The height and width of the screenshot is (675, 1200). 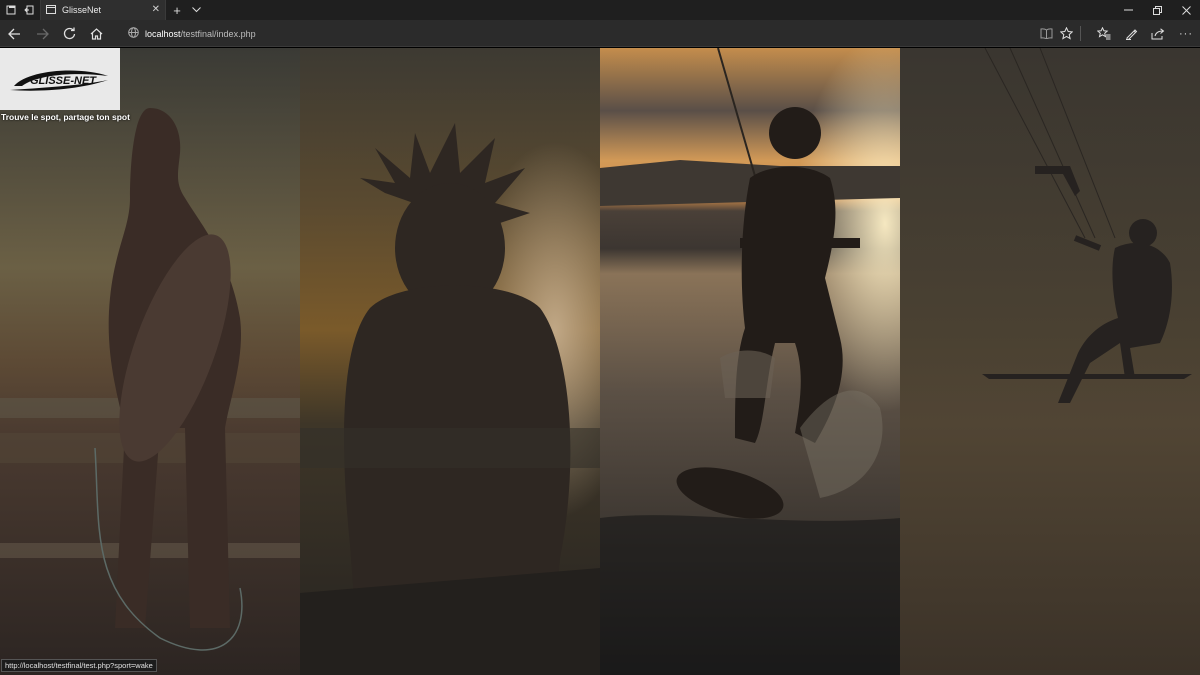 I want to click on set-tabs-aside-icon, so click(x=29, y=10).